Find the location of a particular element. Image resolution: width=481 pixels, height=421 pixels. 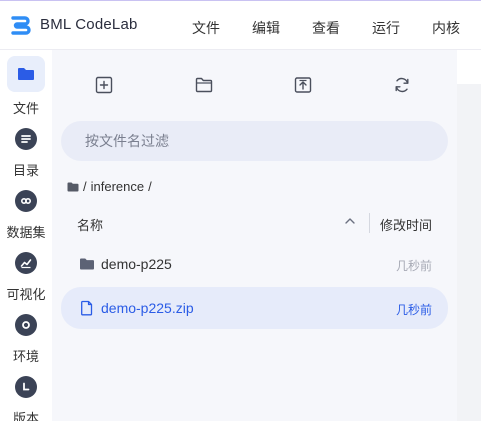

rail-item-visualization: 可视化 is located at coordinates (26, 281).